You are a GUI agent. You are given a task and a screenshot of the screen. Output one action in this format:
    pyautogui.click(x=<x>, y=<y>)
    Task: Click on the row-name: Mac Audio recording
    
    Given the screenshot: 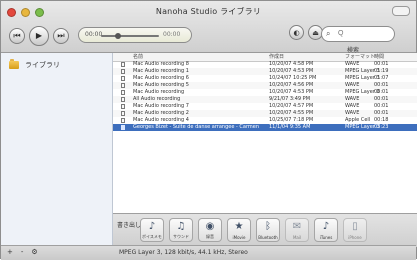 What is the action you would take?
    pyautogui.click(x=159, y=92)
    